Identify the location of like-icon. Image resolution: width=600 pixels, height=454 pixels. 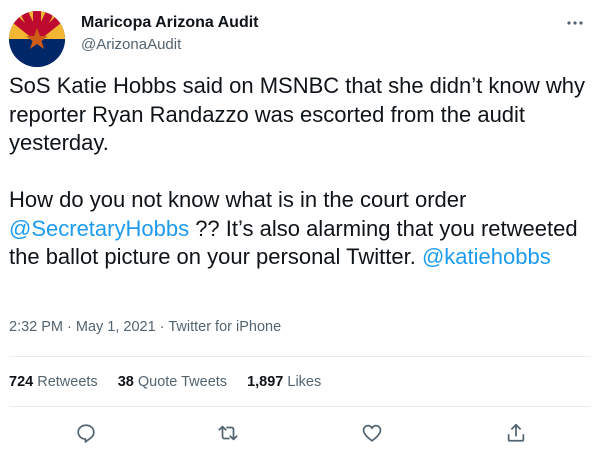
(372, 433).